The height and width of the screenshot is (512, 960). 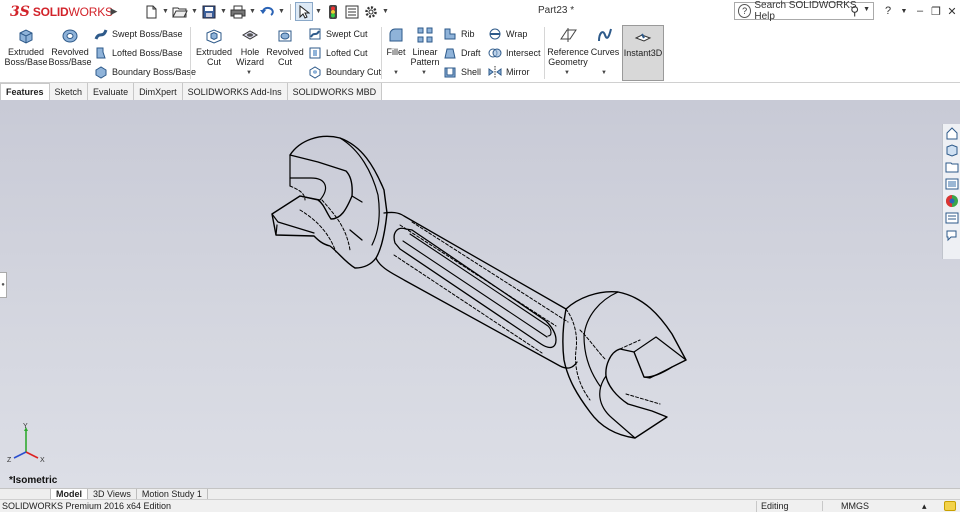 I want to click on new-document-icon, so click(x=151, y=11).